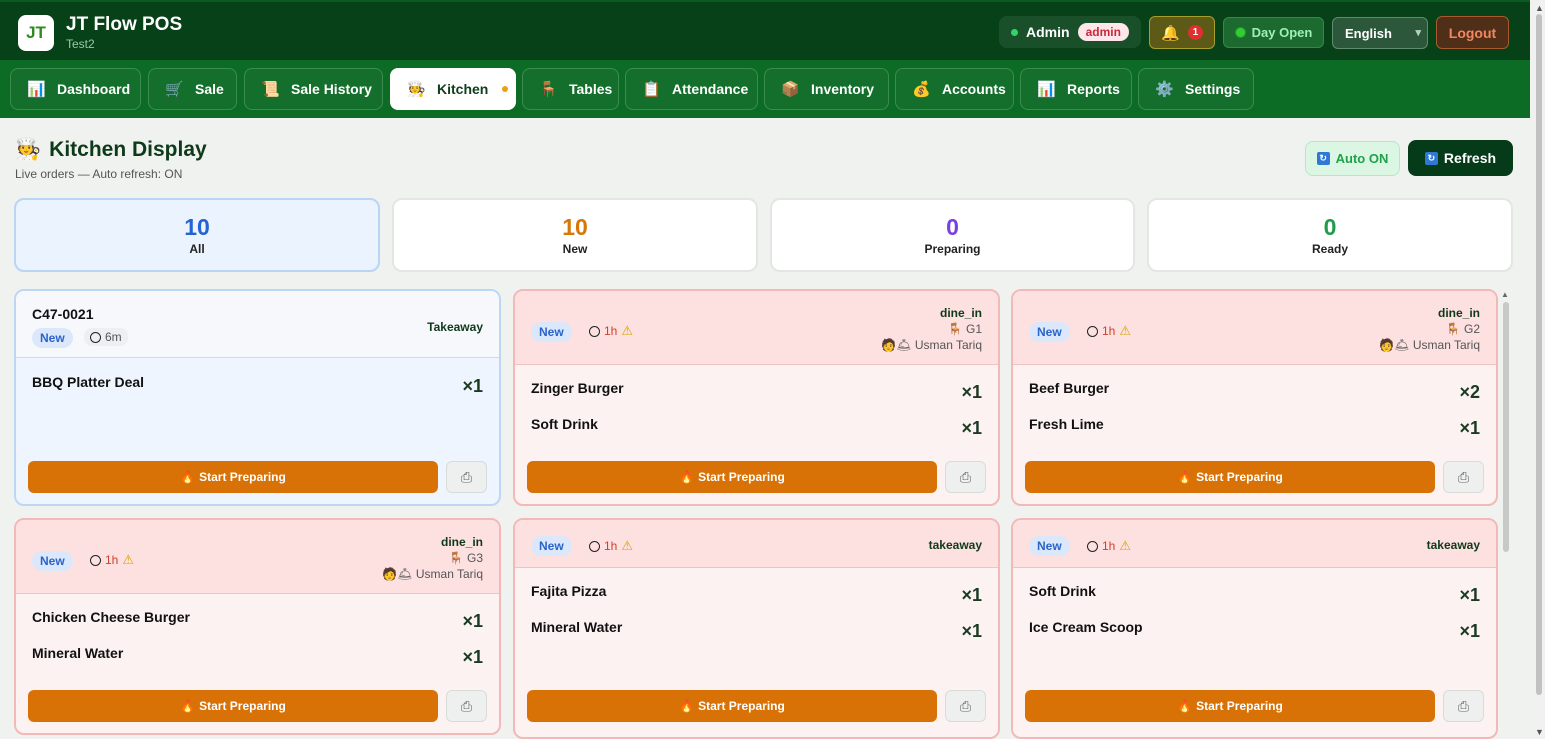  I want to click on user-menu: Admin admin, so click(1070, 32).